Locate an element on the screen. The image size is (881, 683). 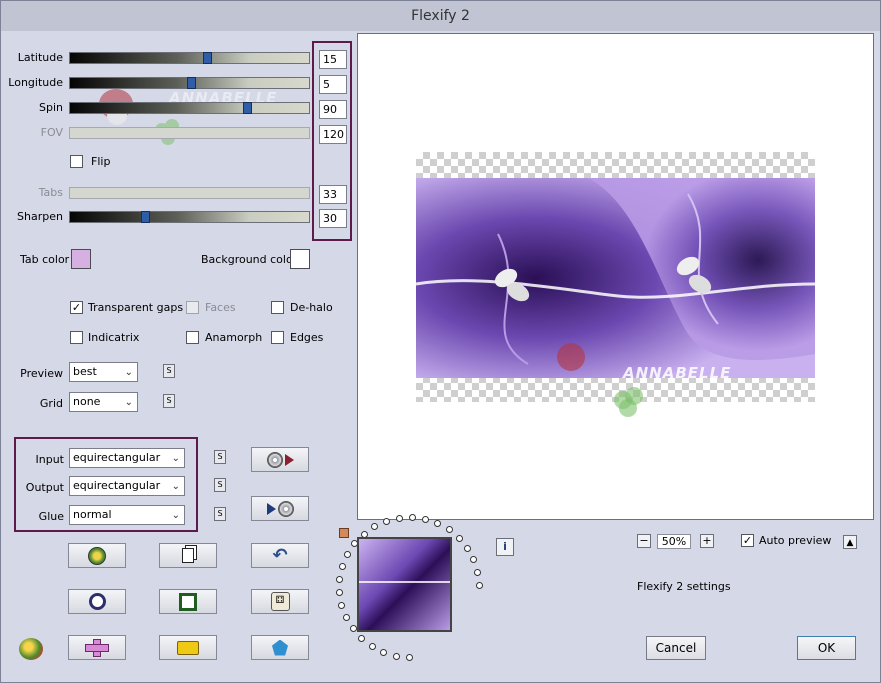
ok-button: OK is located at coordinates (826, 648).